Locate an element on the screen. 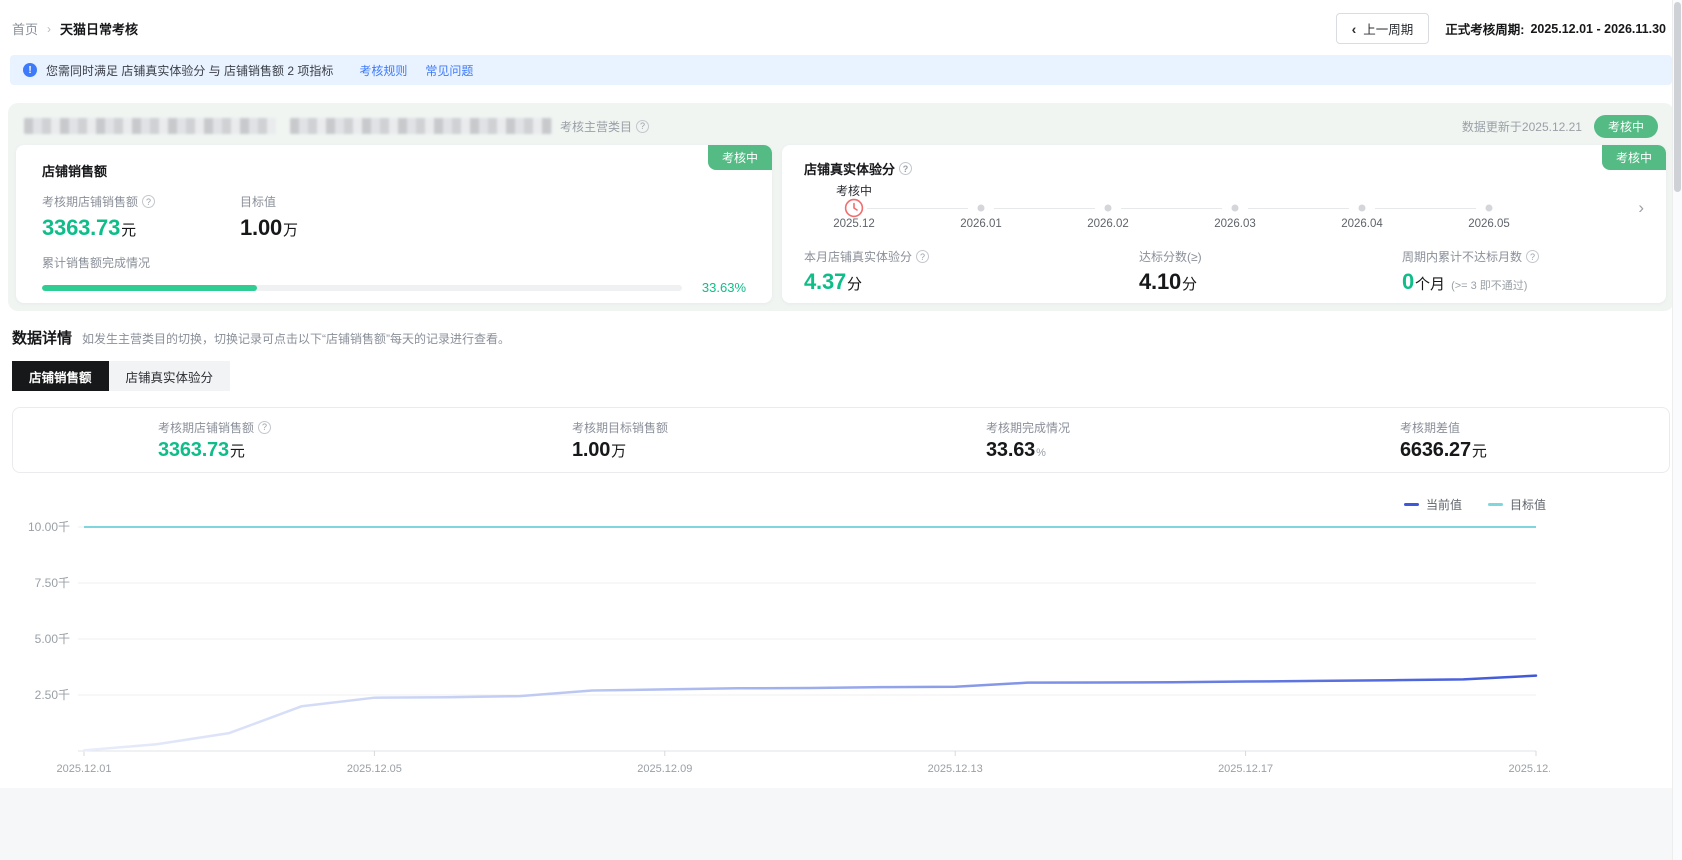 The image size is (1682, 860). stat-value: 33.63% is located at coordinates (1016, 449).